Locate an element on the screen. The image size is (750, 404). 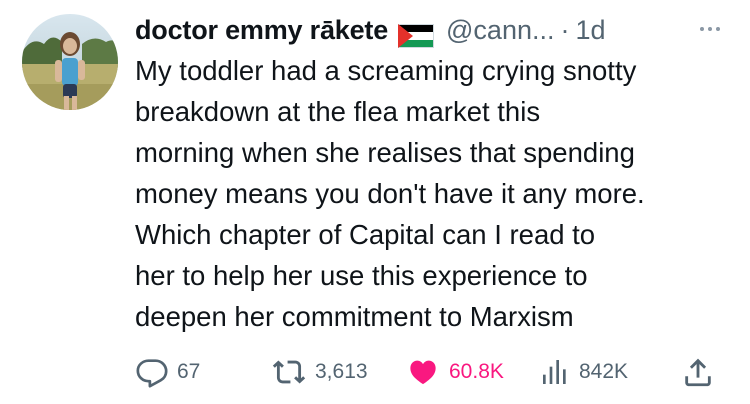
share-icon is located at coordinates (698, 372).